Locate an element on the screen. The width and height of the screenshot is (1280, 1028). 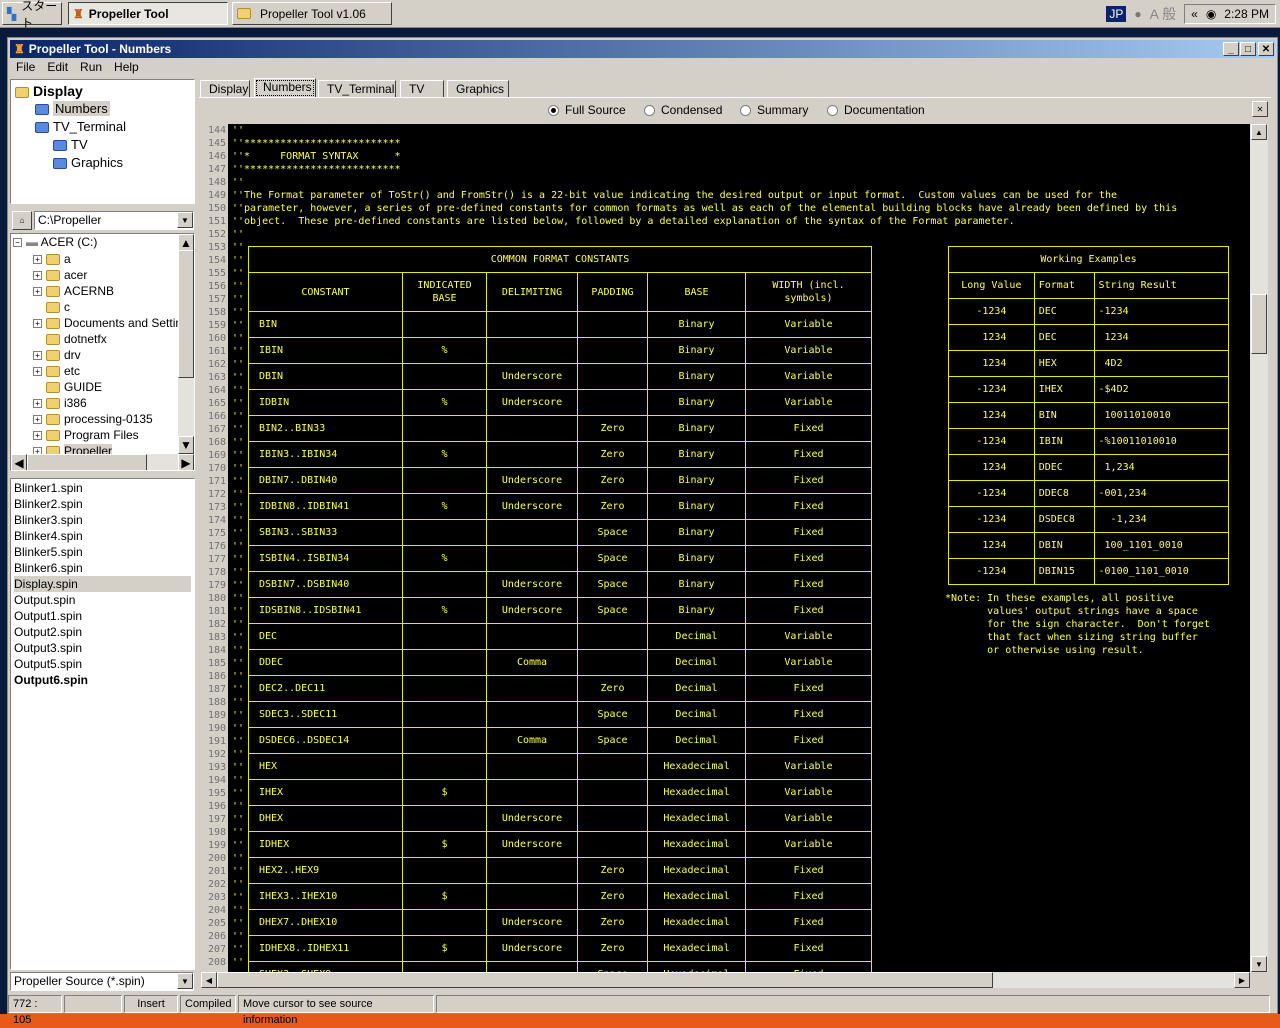
menu-help: Help is located at coordinates (126, 67).